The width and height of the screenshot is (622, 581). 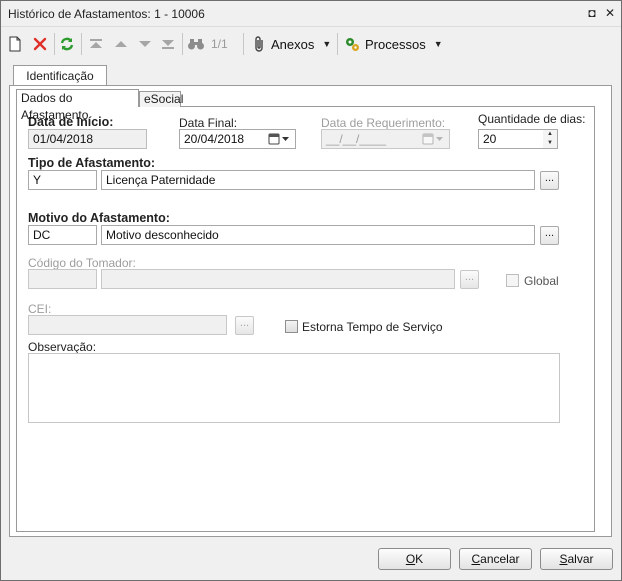 What do you see at coordinates (40, 309) in the screenshot?
I see `cei-label: CEI:` at bounding box center [40, 309].